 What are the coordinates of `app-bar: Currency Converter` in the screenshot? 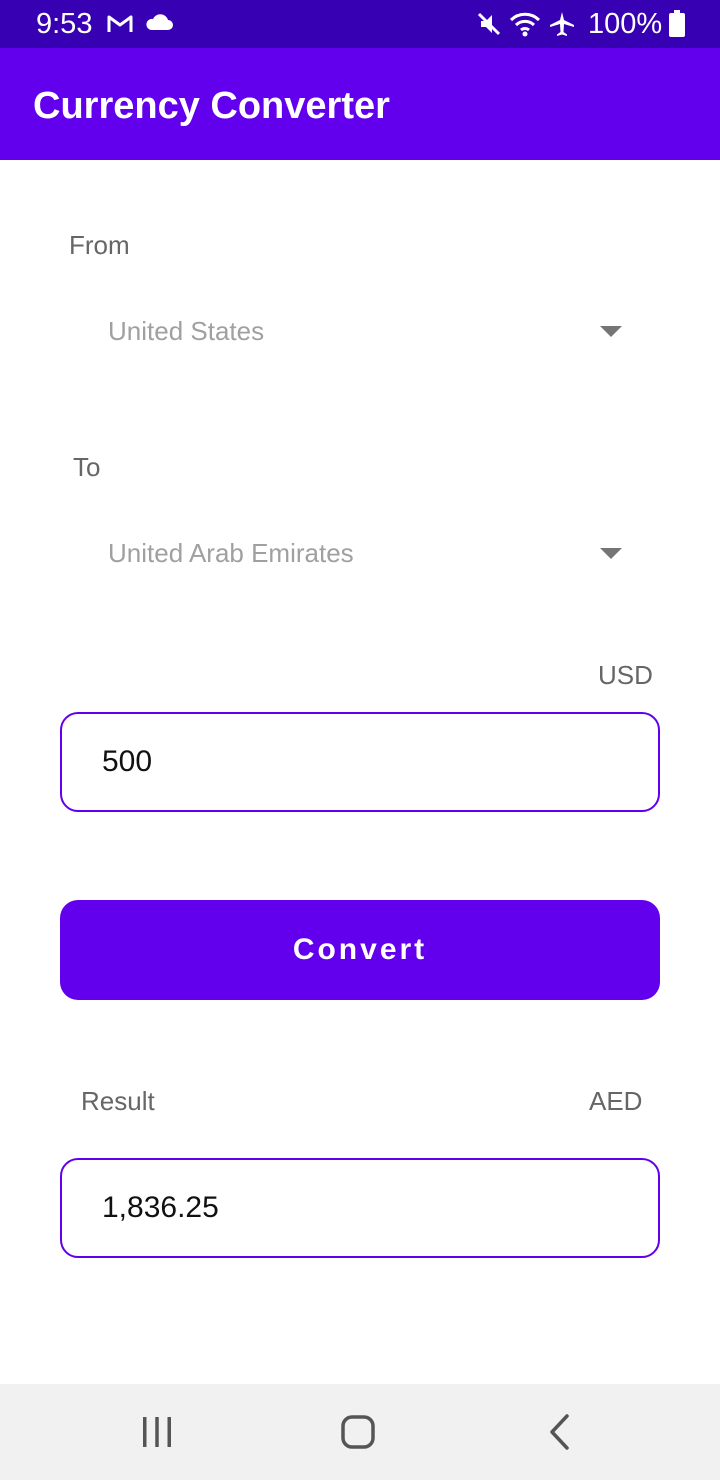 It's located at (360, 104).